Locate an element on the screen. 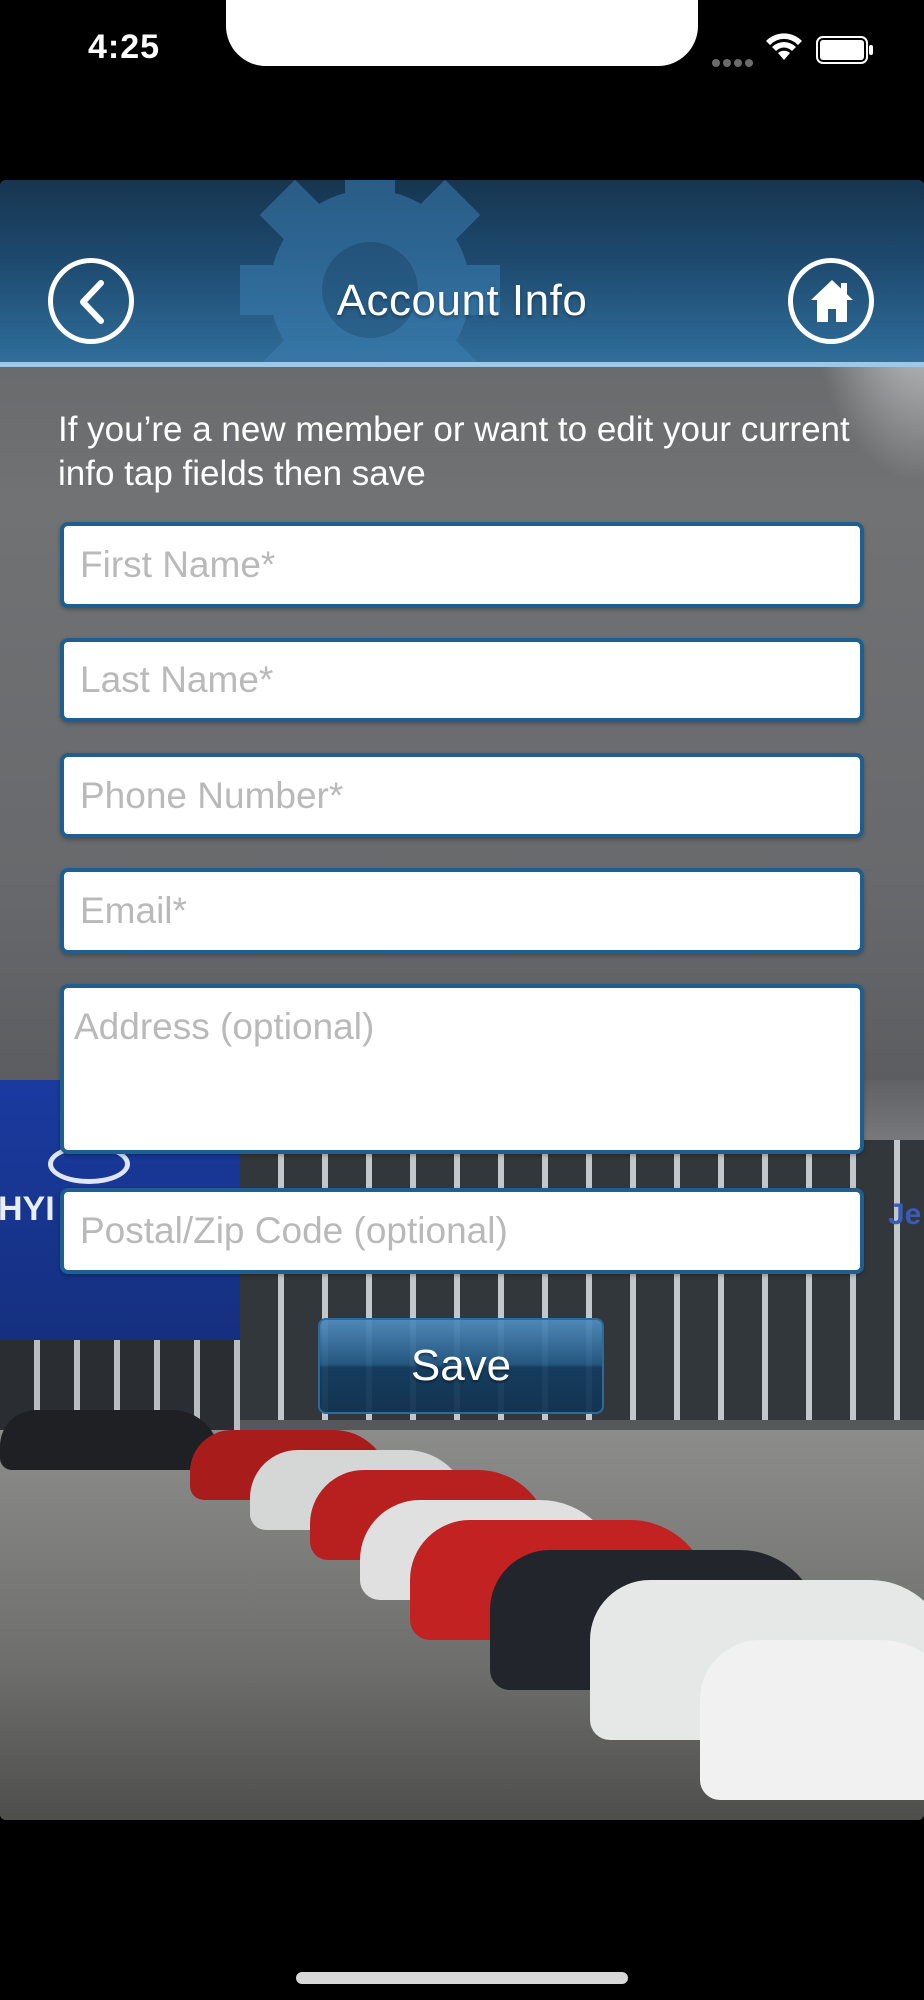 The image size is (924, 2000). home-icon is located at coordinates (832, 301).